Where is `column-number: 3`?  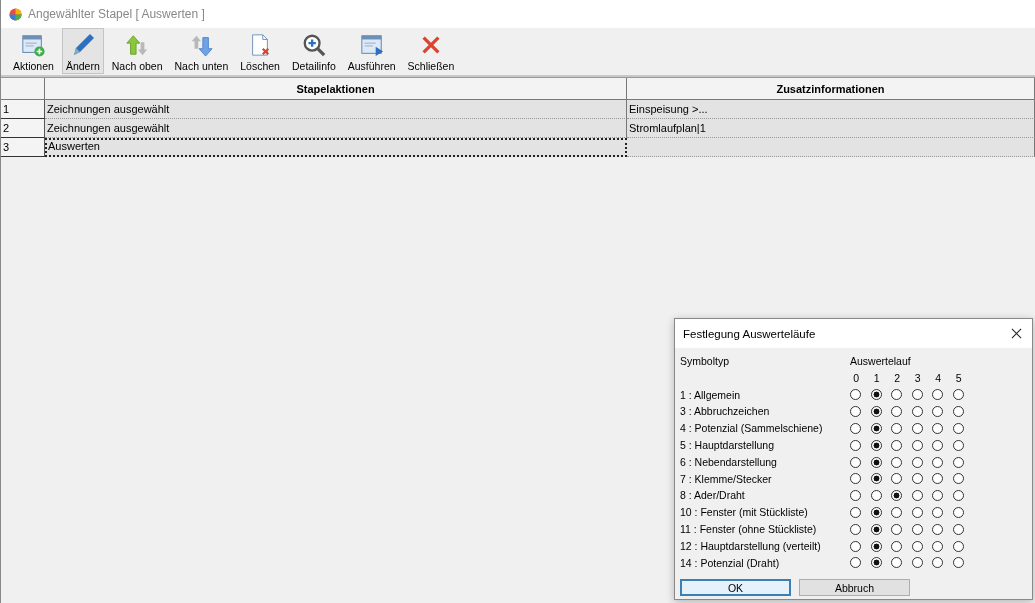
column-number: 3 is located at coordinates (917, 378).